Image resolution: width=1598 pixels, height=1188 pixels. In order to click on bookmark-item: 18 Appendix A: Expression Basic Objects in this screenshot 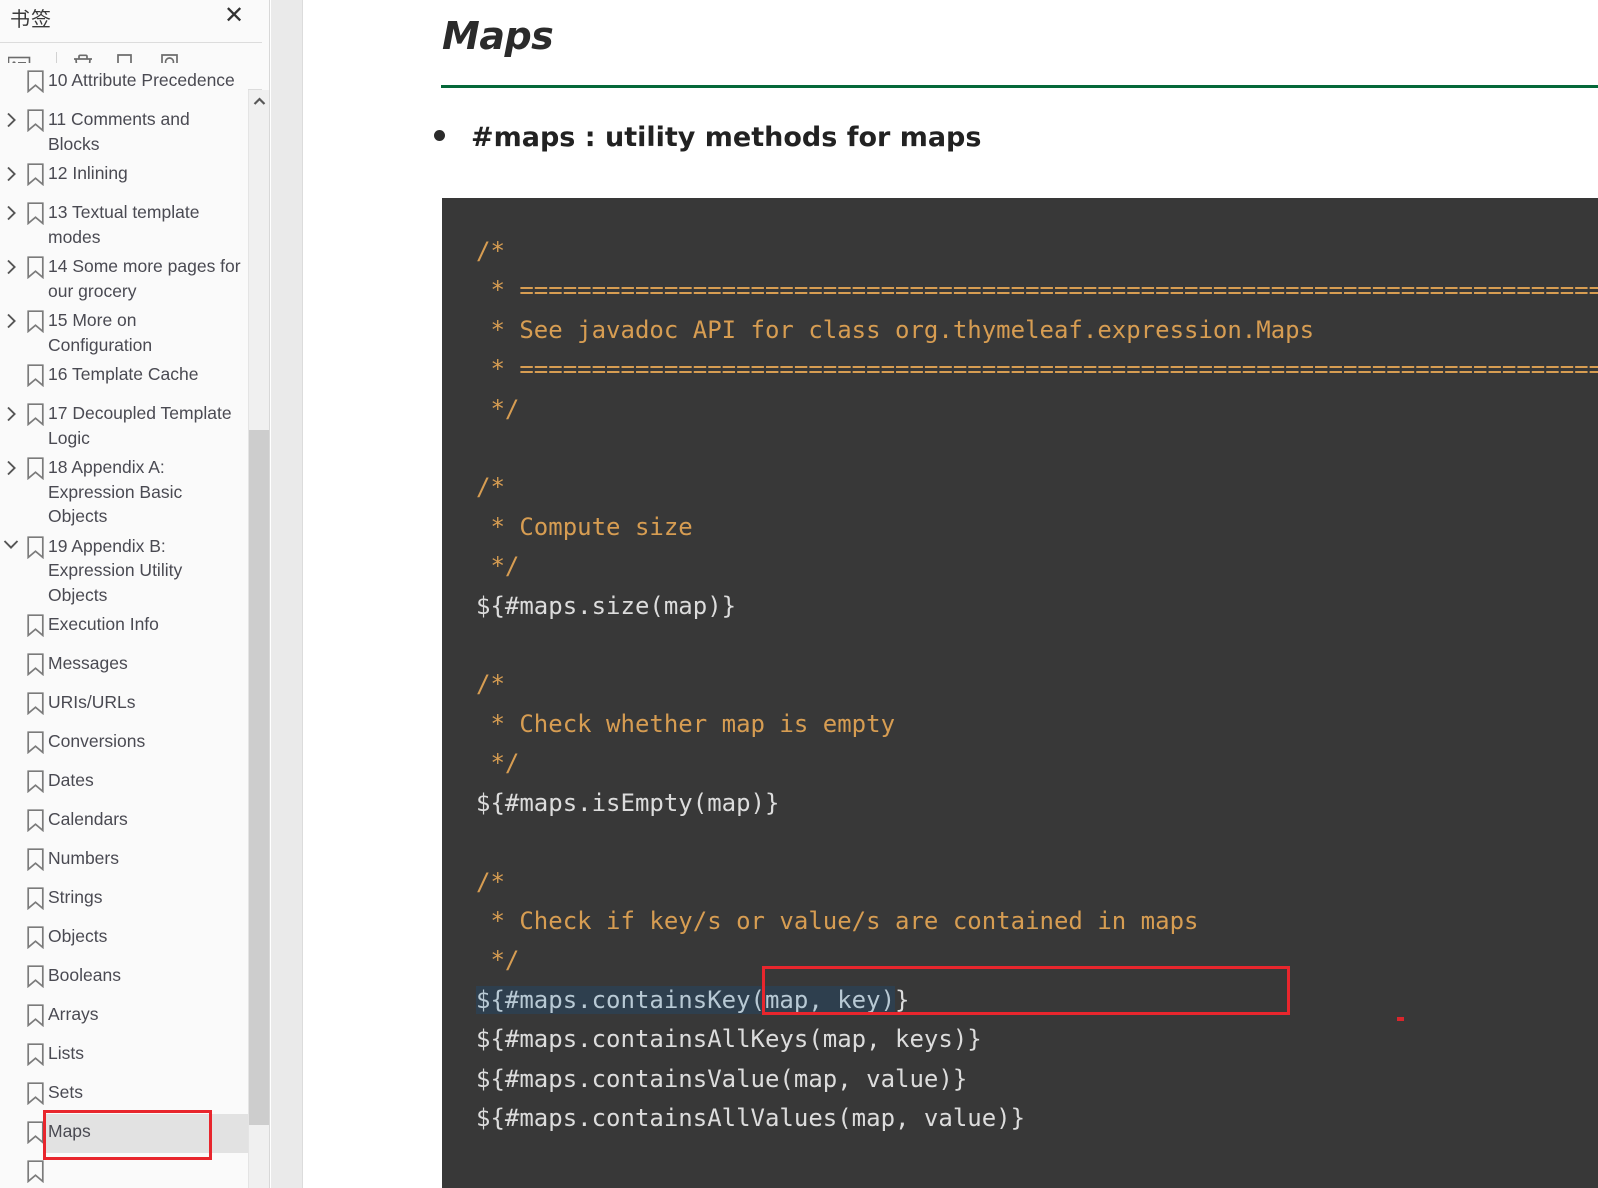, I will do `click(124, 489)`.